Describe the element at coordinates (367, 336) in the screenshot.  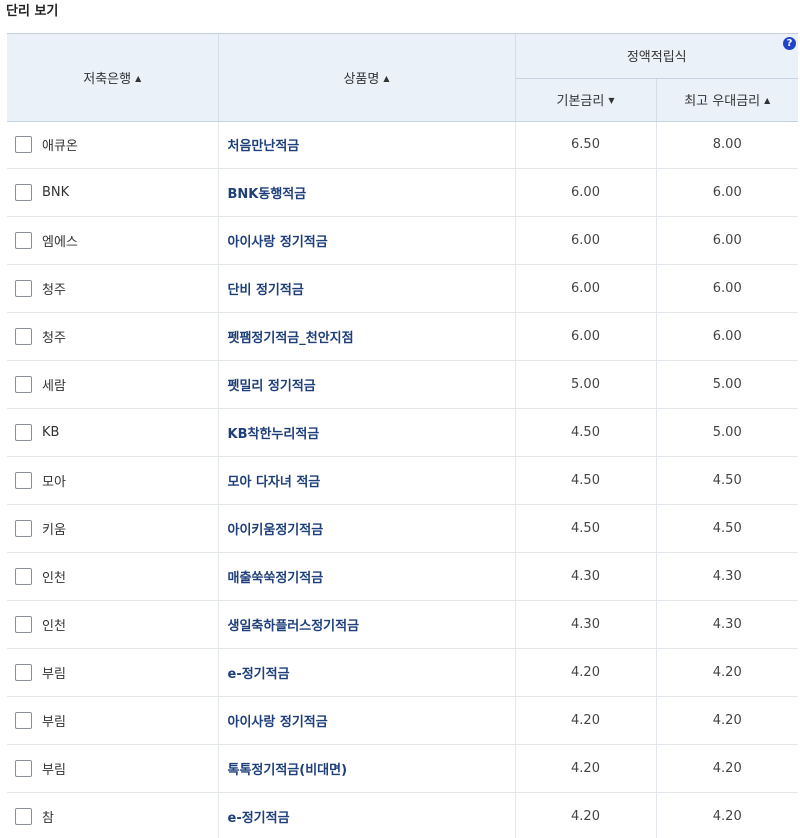
I see `product-cell: 펫팸정기적금_천안지점` at that location.